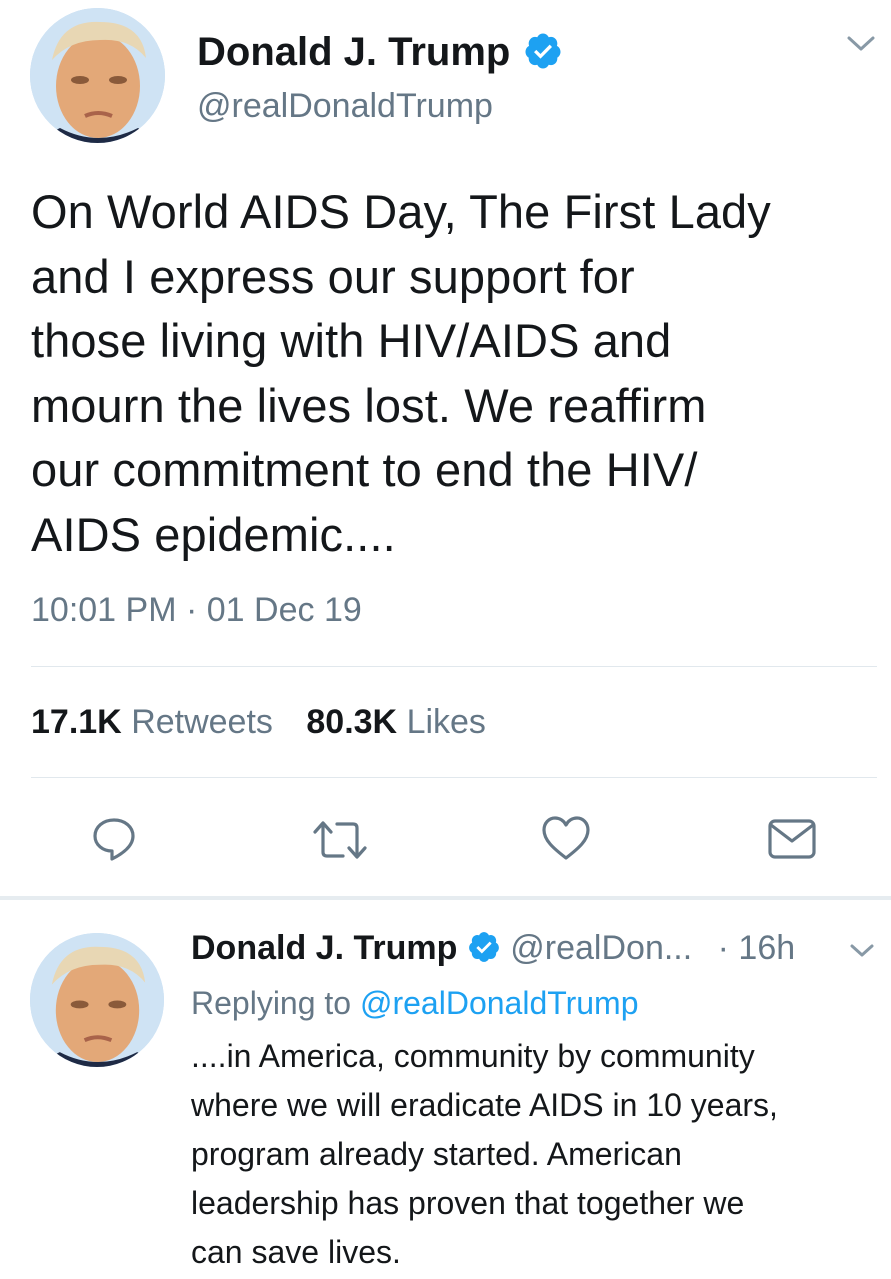 The width and height of the screenshot is (891, 1279). I want to click on author-handle: @realDonaldTrump, so click(345, 106).